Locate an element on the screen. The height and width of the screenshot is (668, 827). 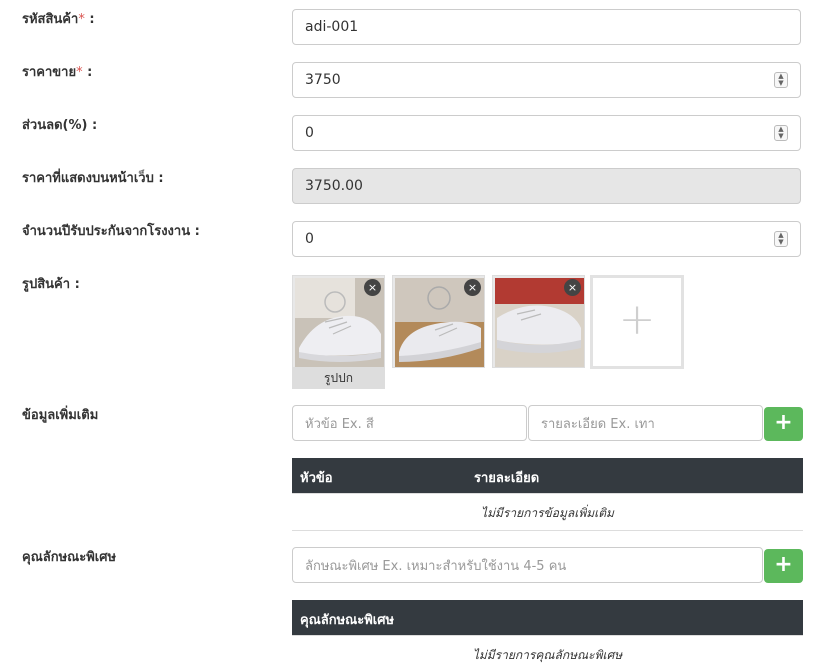
features-empty-text: ไม่มีรายการคุณลักษณะพิเศษ is located at coordinates (547, 655).